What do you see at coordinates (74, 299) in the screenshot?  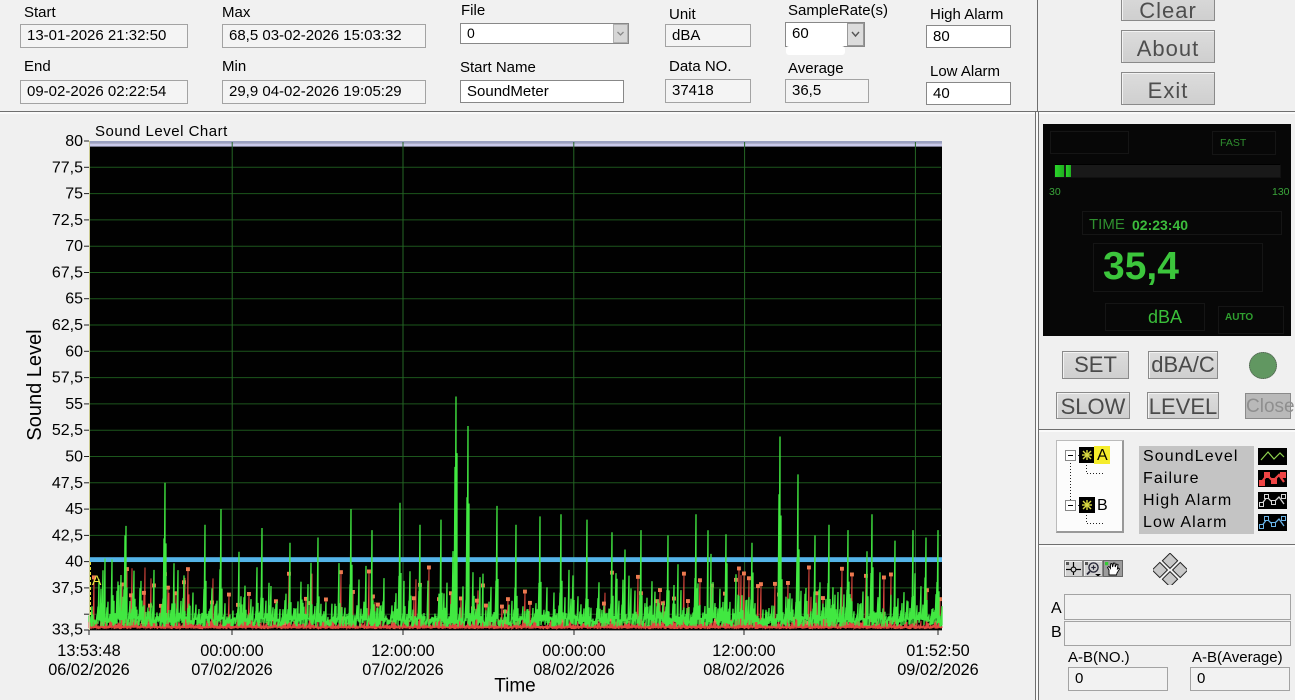 I see `svg-text: 65` at bounding box center [74, 299].